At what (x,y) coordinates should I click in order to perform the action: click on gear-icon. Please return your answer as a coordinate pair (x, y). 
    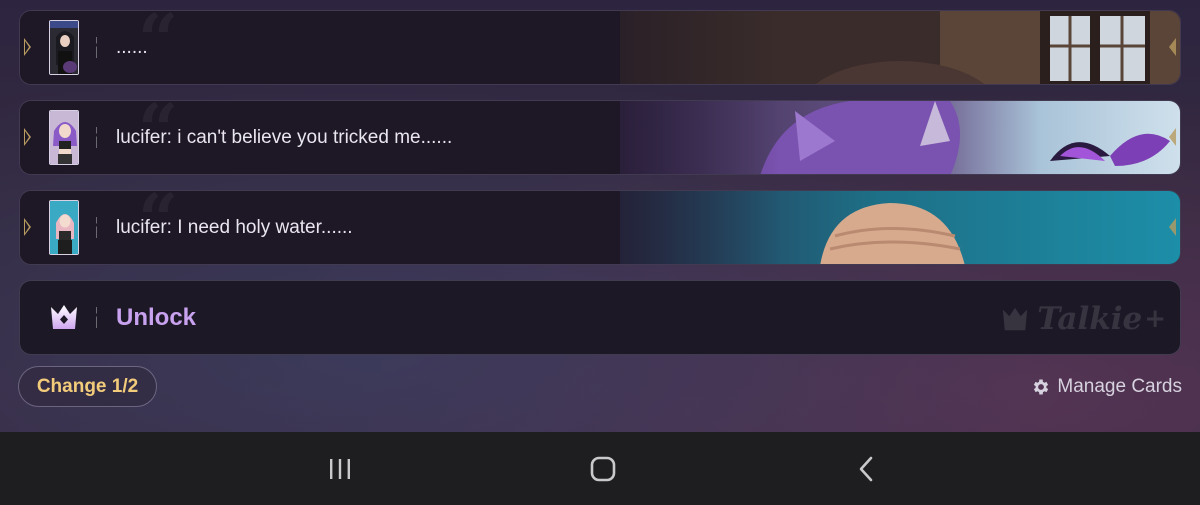
    Looking at the image, I should click on (1041, 387).